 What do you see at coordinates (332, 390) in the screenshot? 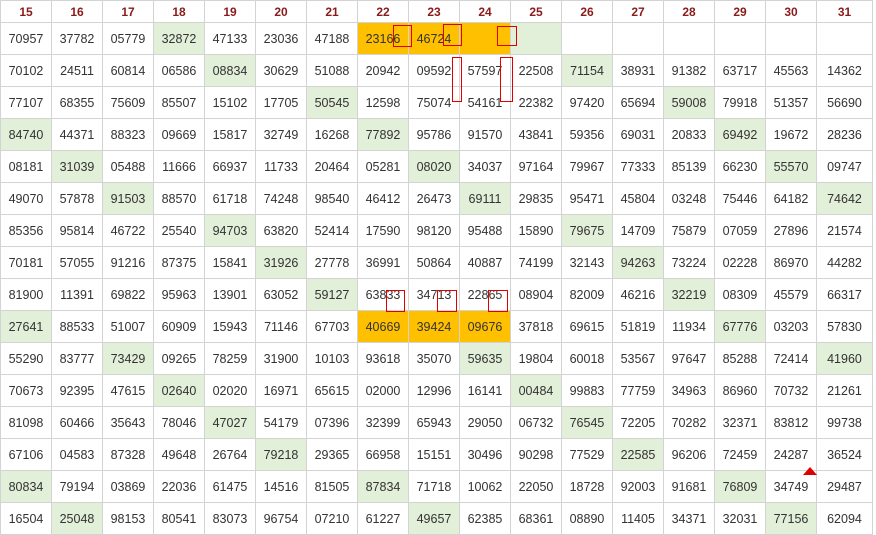
I see `number-cell: 65615` at bounding box center [332, 390].